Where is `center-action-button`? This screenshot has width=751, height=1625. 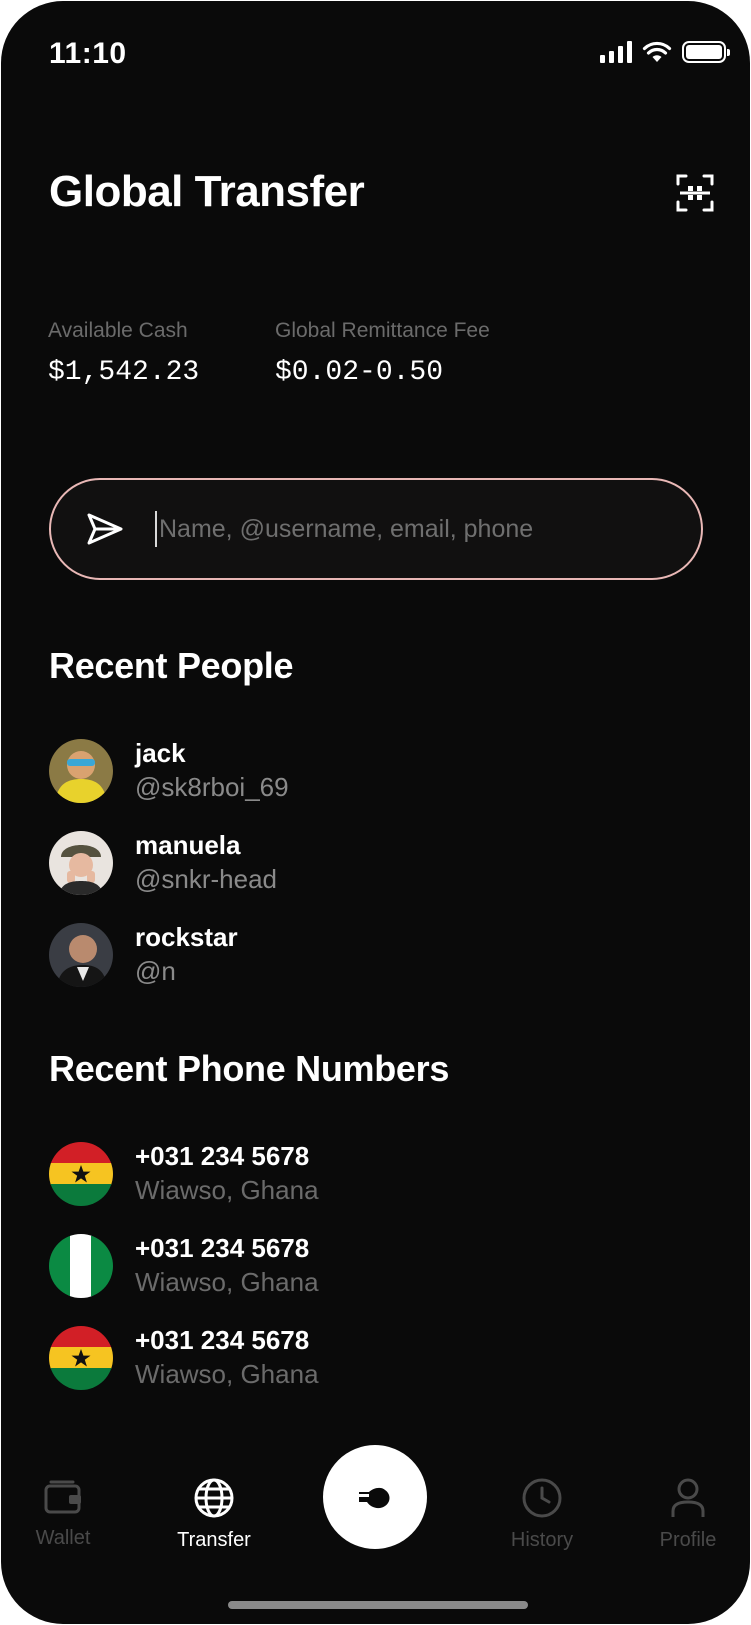
center-action-button is located at coordinates (375, 1497).